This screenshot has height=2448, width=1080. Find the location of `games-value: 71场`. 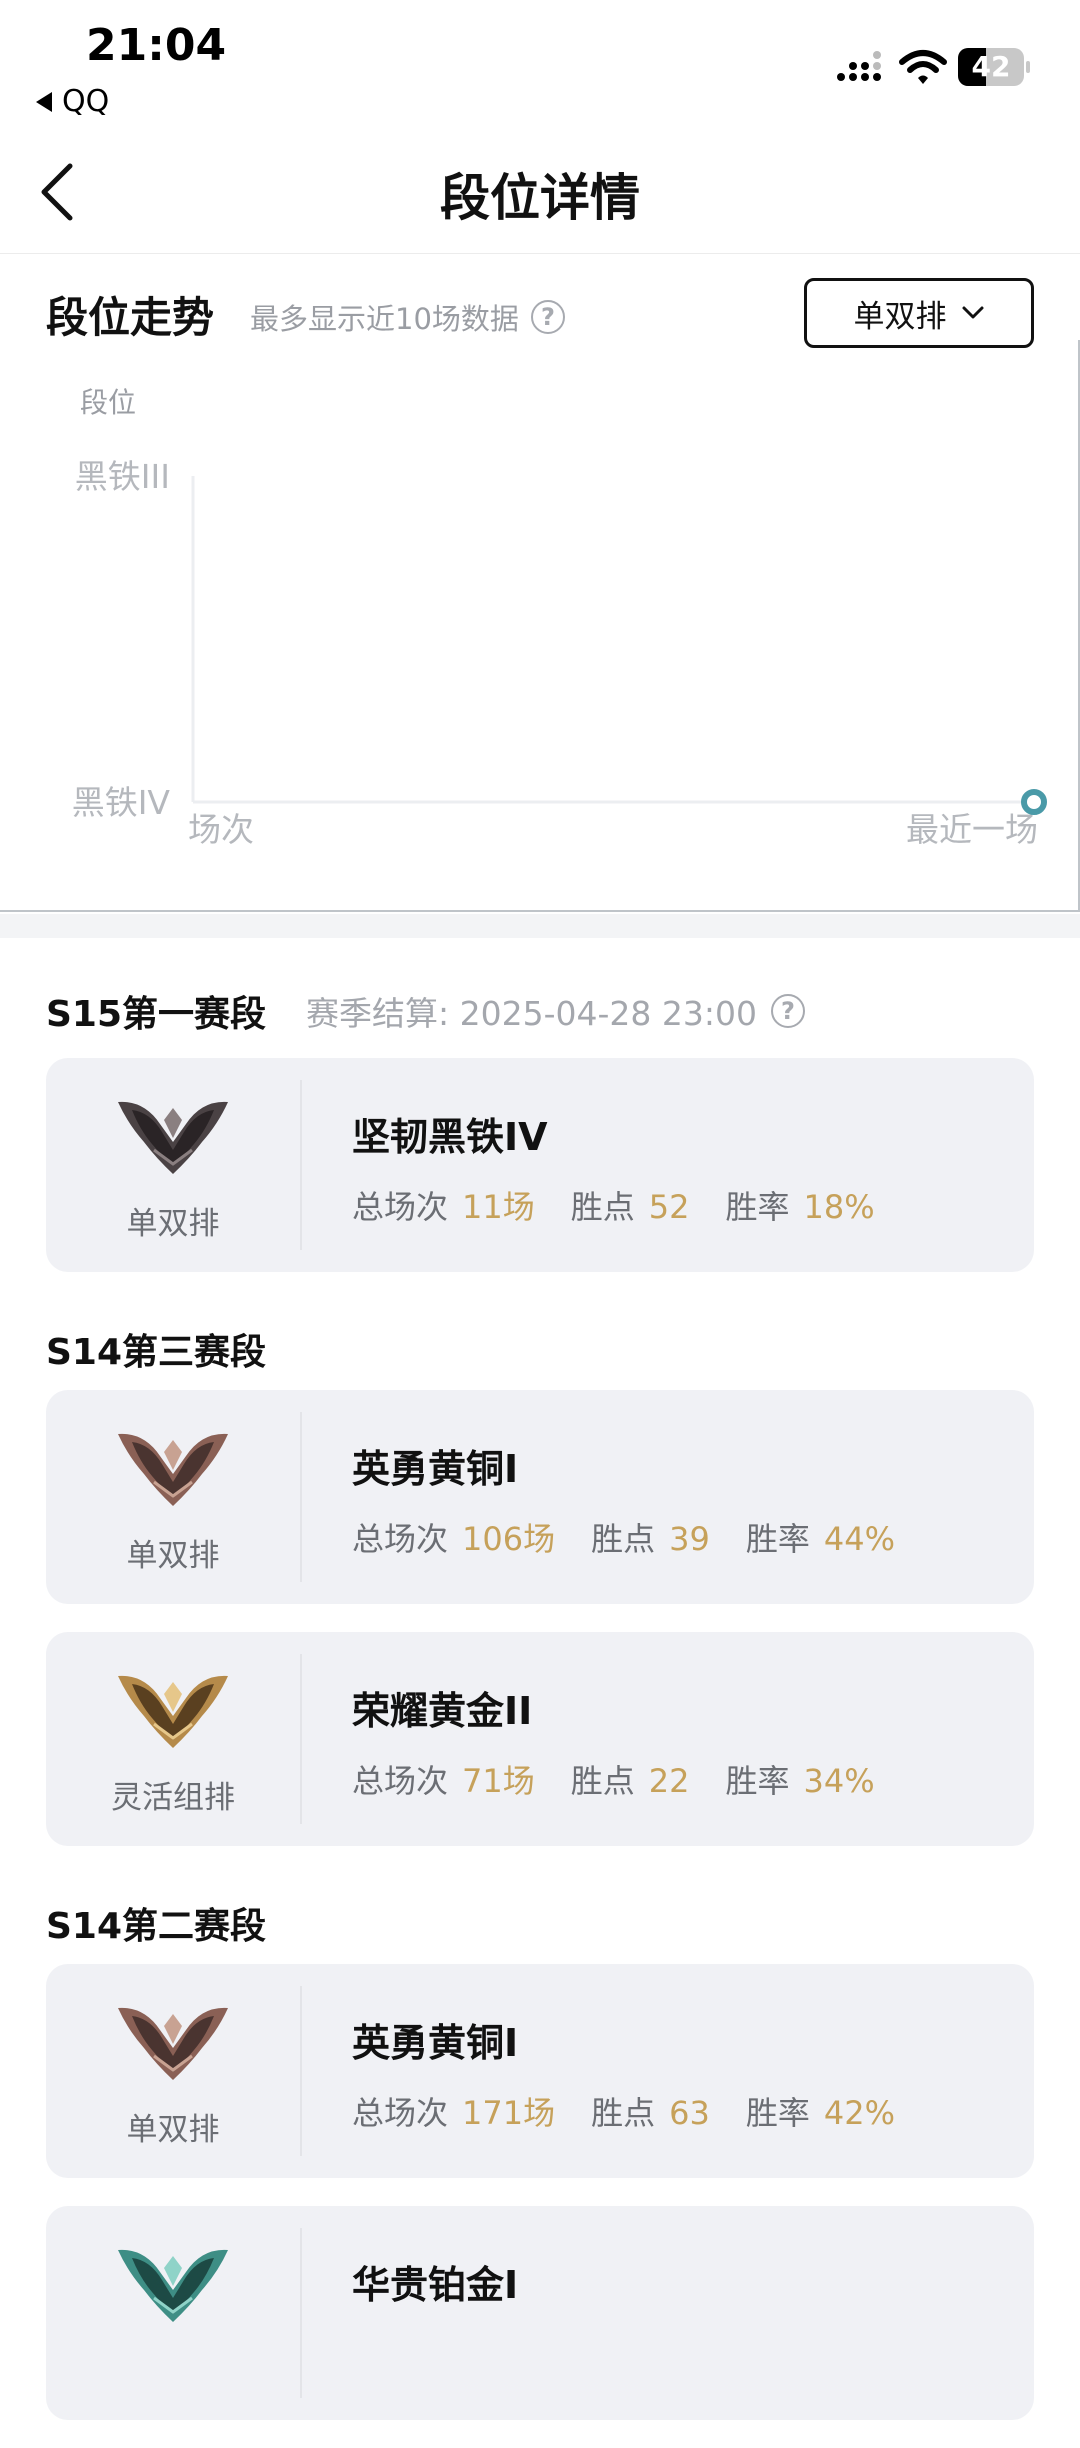

games-value: 71场 is located at coordinates (498, 1781).